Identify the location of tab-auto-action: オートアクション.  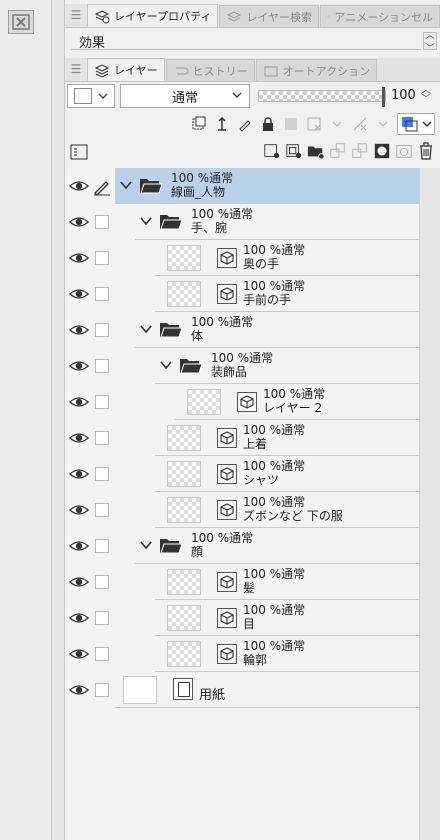
(316, 70).